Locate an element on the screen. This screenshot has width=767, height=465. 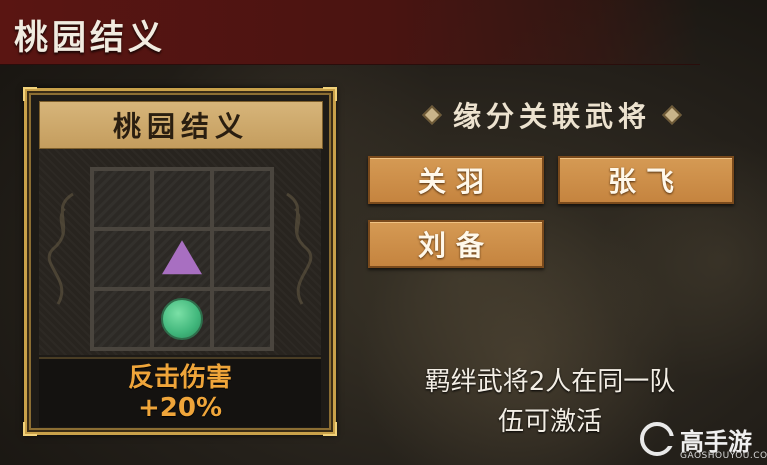
effect-value: +20% is located at coordinates (180, 408).